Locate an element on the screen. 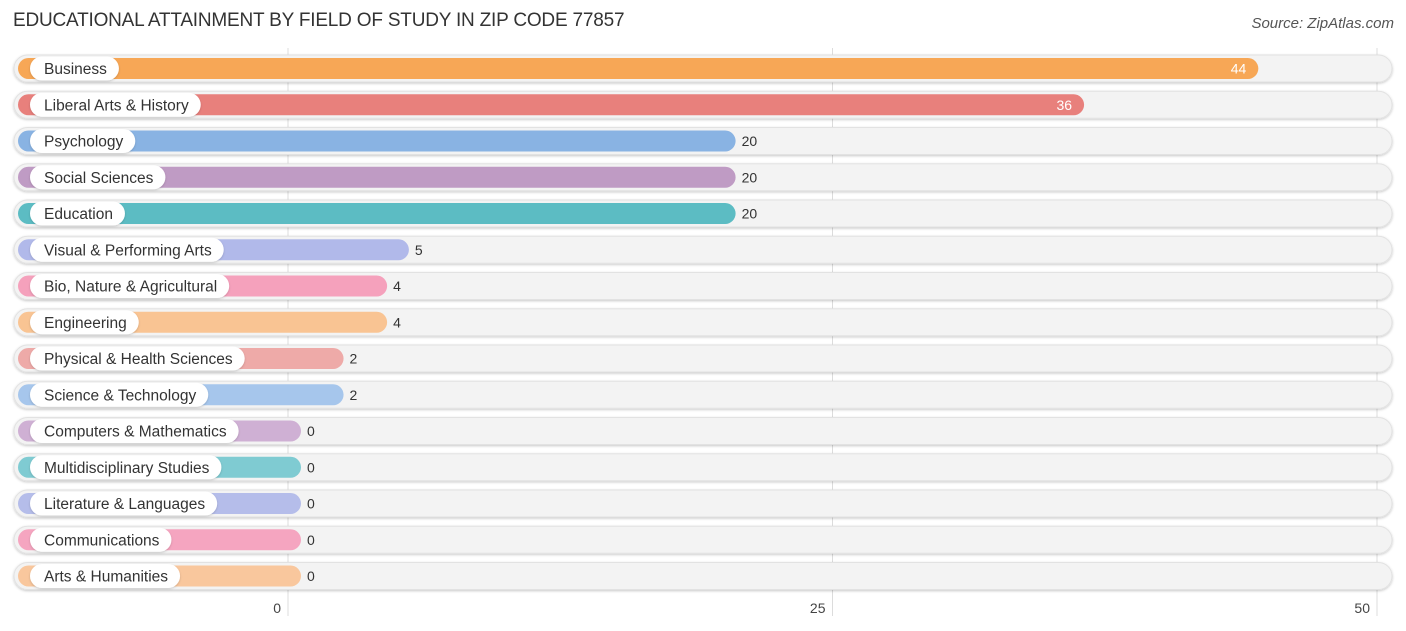 The height and width of the screenshot is (631, 1406). category-label: Engineering is located at coordinates (85, 323).